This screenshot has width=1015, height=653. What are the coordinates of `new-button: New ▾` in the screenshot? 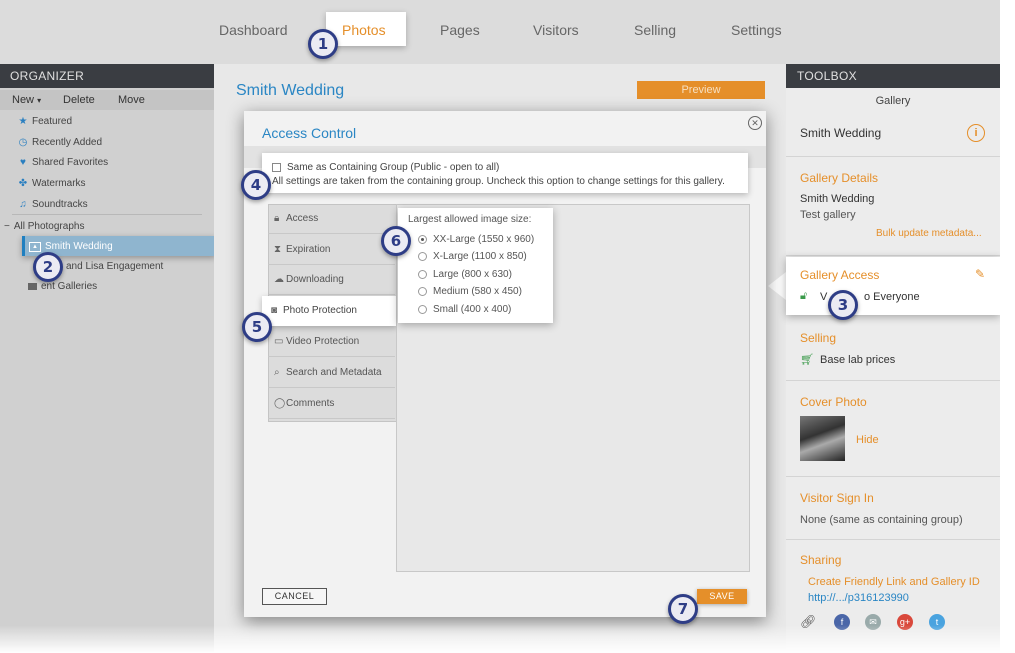 It's located at (26, 100).